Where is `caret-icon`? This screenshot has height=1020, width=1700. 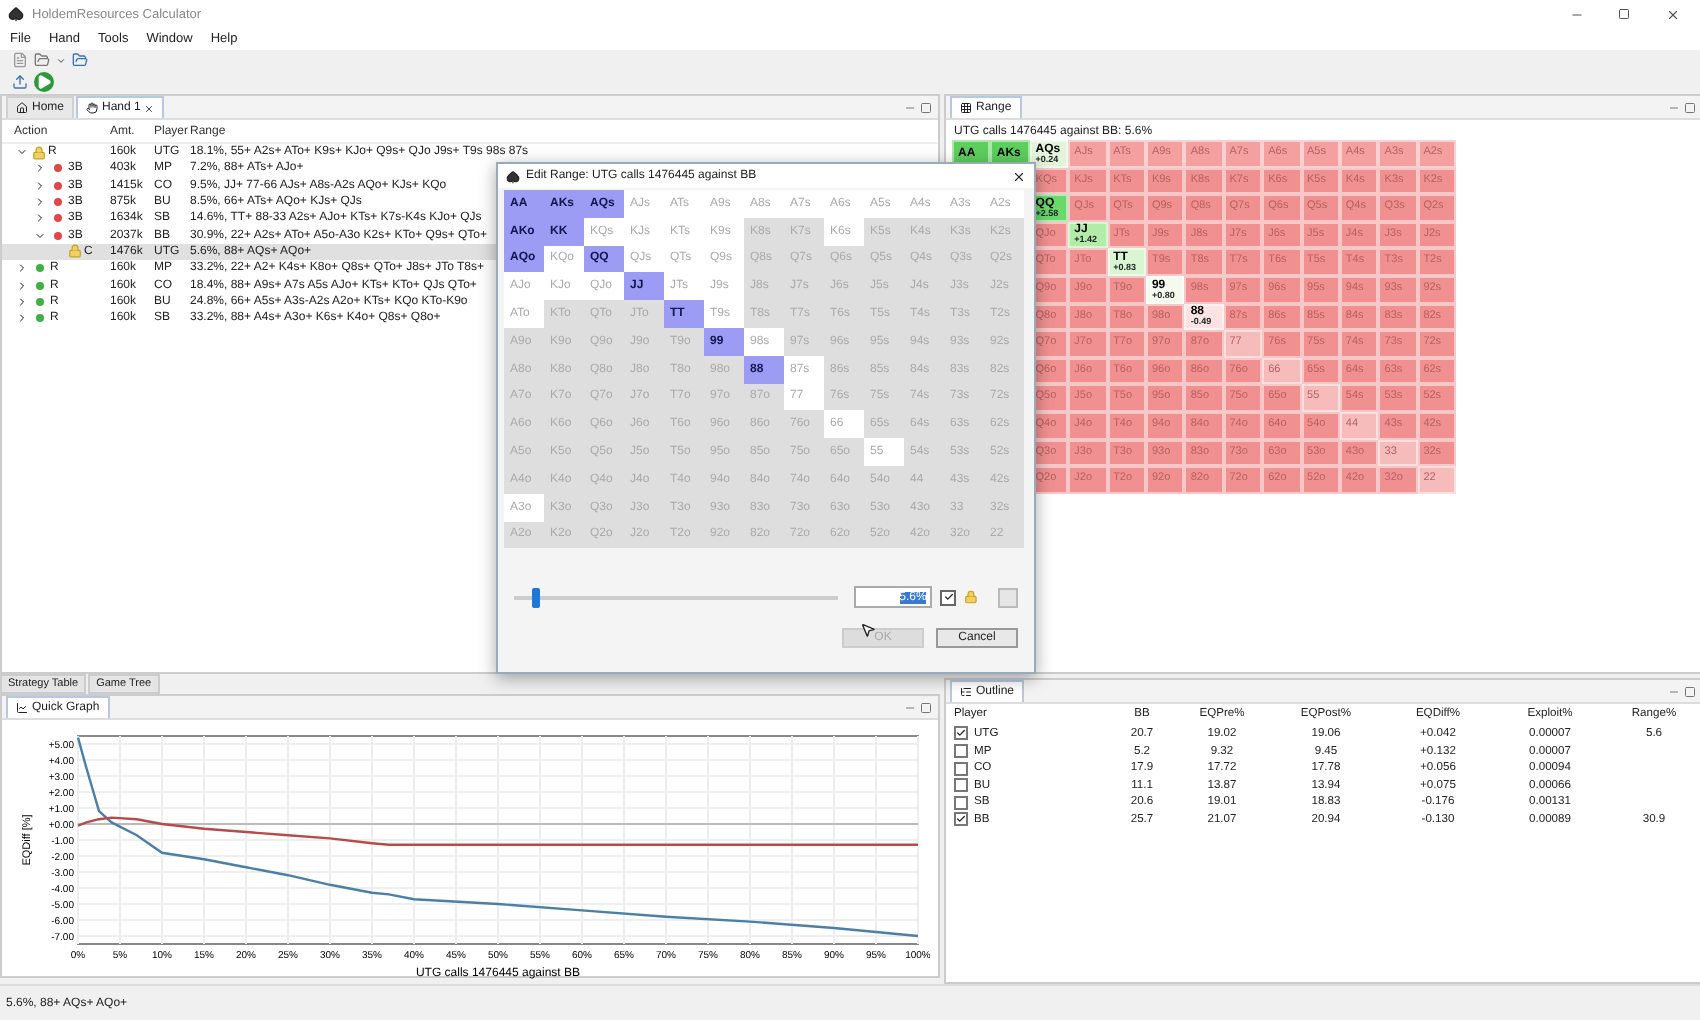
caret-icon is located at coordinates (61, 60).